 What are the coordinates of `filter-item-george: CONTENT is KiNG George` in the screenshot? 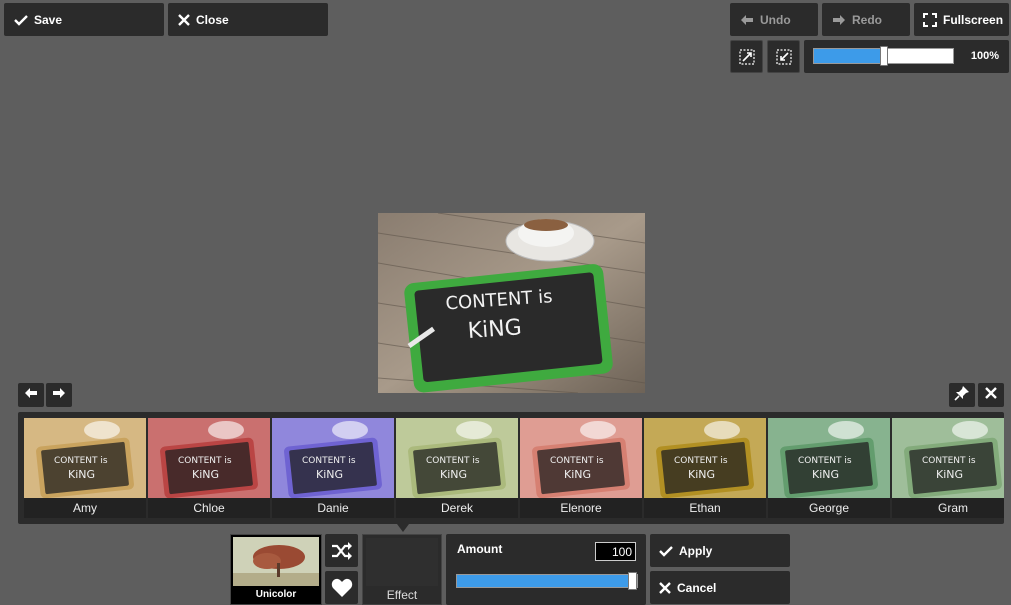 It's located at (829, 468).